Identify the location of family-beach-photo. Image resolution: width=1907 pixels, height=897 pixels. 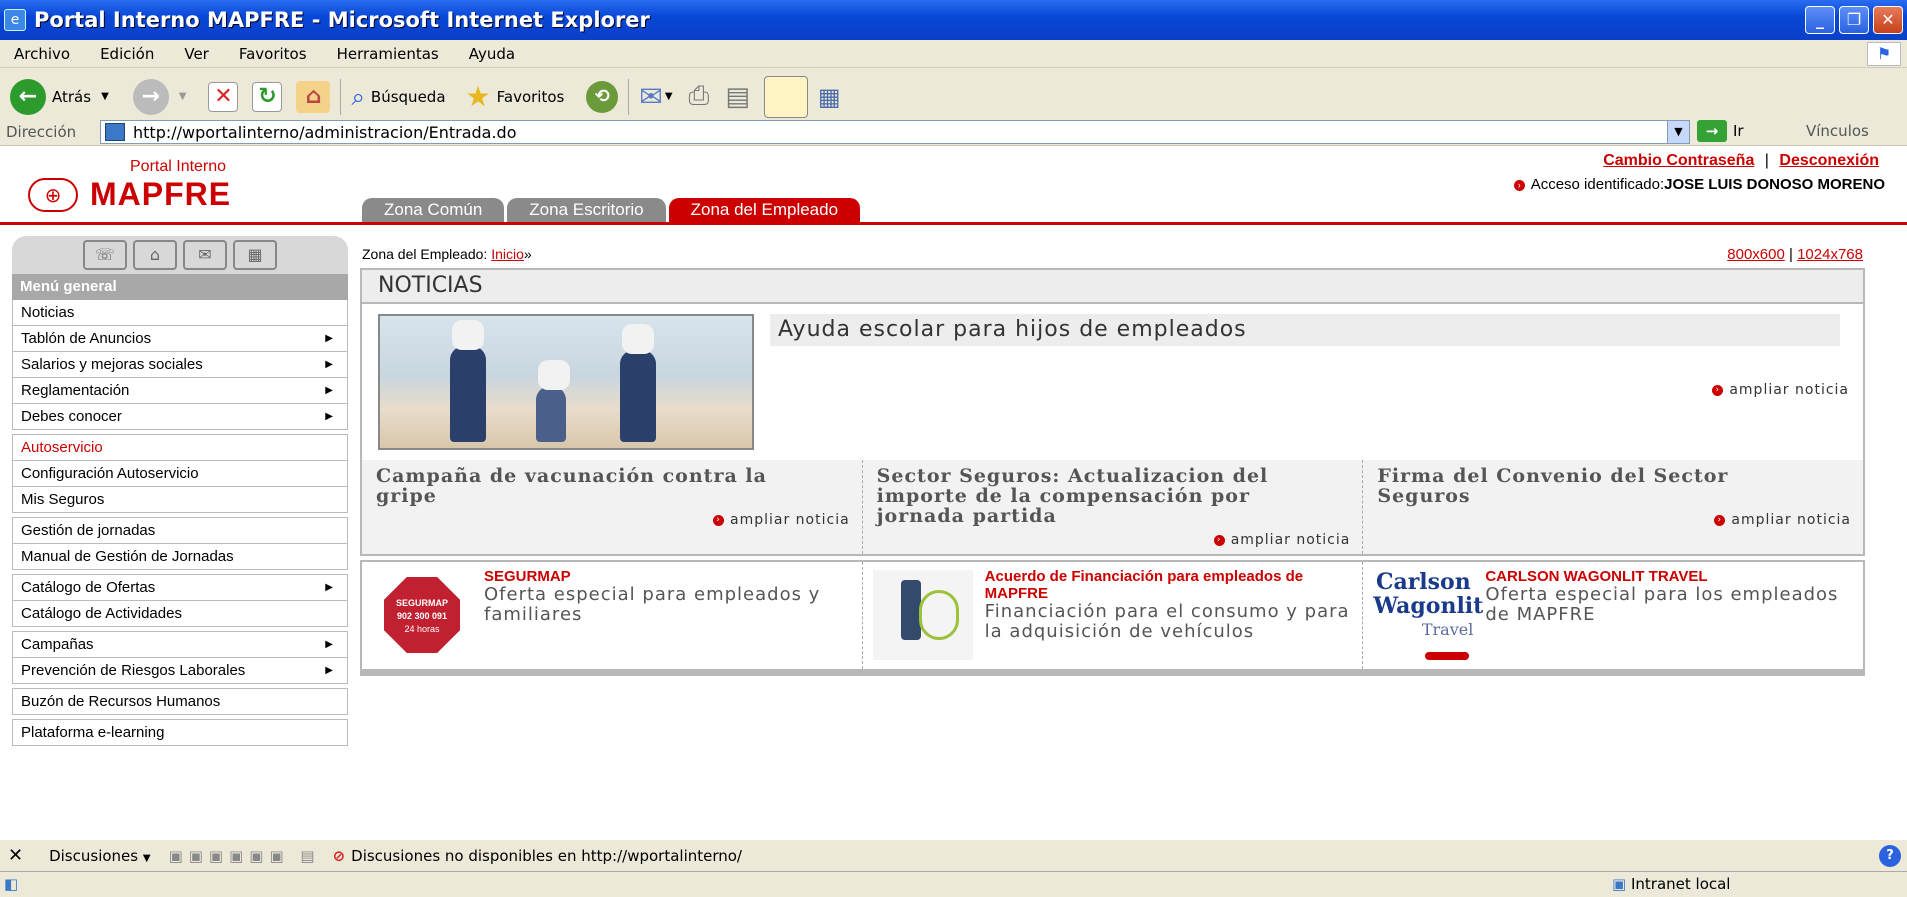
(566, 382).